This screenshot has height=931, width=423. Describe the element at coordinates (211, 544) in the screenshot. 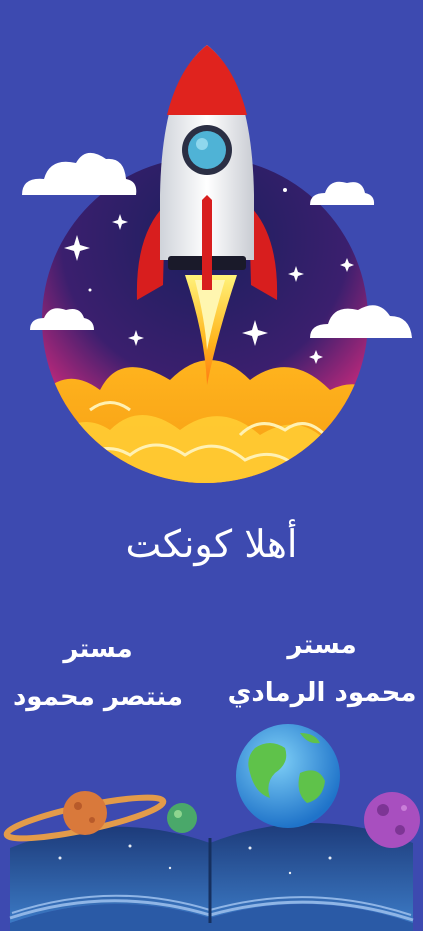

I see `welcome-title: أهلا كونكت` at that location.